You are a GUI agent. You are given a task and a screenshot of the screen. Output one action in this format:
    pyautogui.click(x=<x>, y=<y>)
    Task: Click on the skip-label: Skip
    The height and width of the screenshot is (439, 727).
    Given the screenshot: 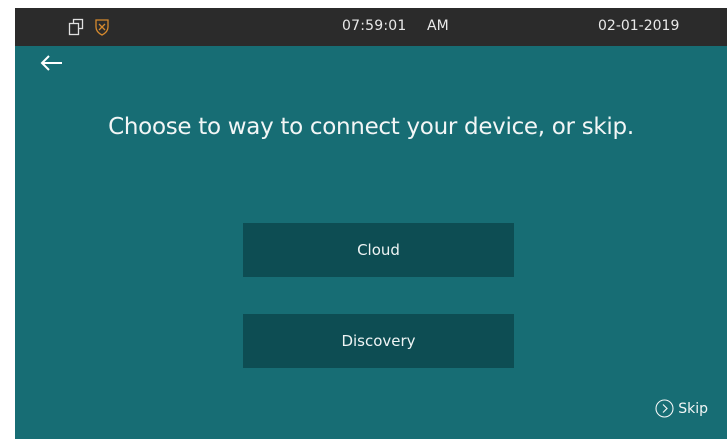 What is the action you would take?
    pyautogui.click(x=693, y=408)
    